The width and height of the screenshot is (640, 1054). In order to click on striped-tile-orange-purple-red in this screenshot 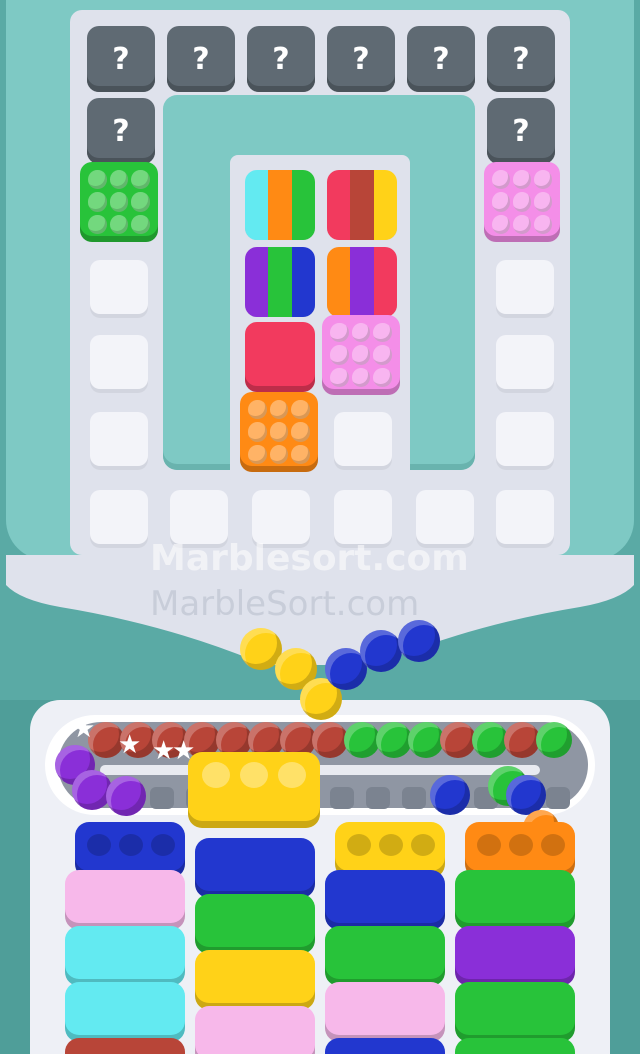, I will do `click(362, 282)`.